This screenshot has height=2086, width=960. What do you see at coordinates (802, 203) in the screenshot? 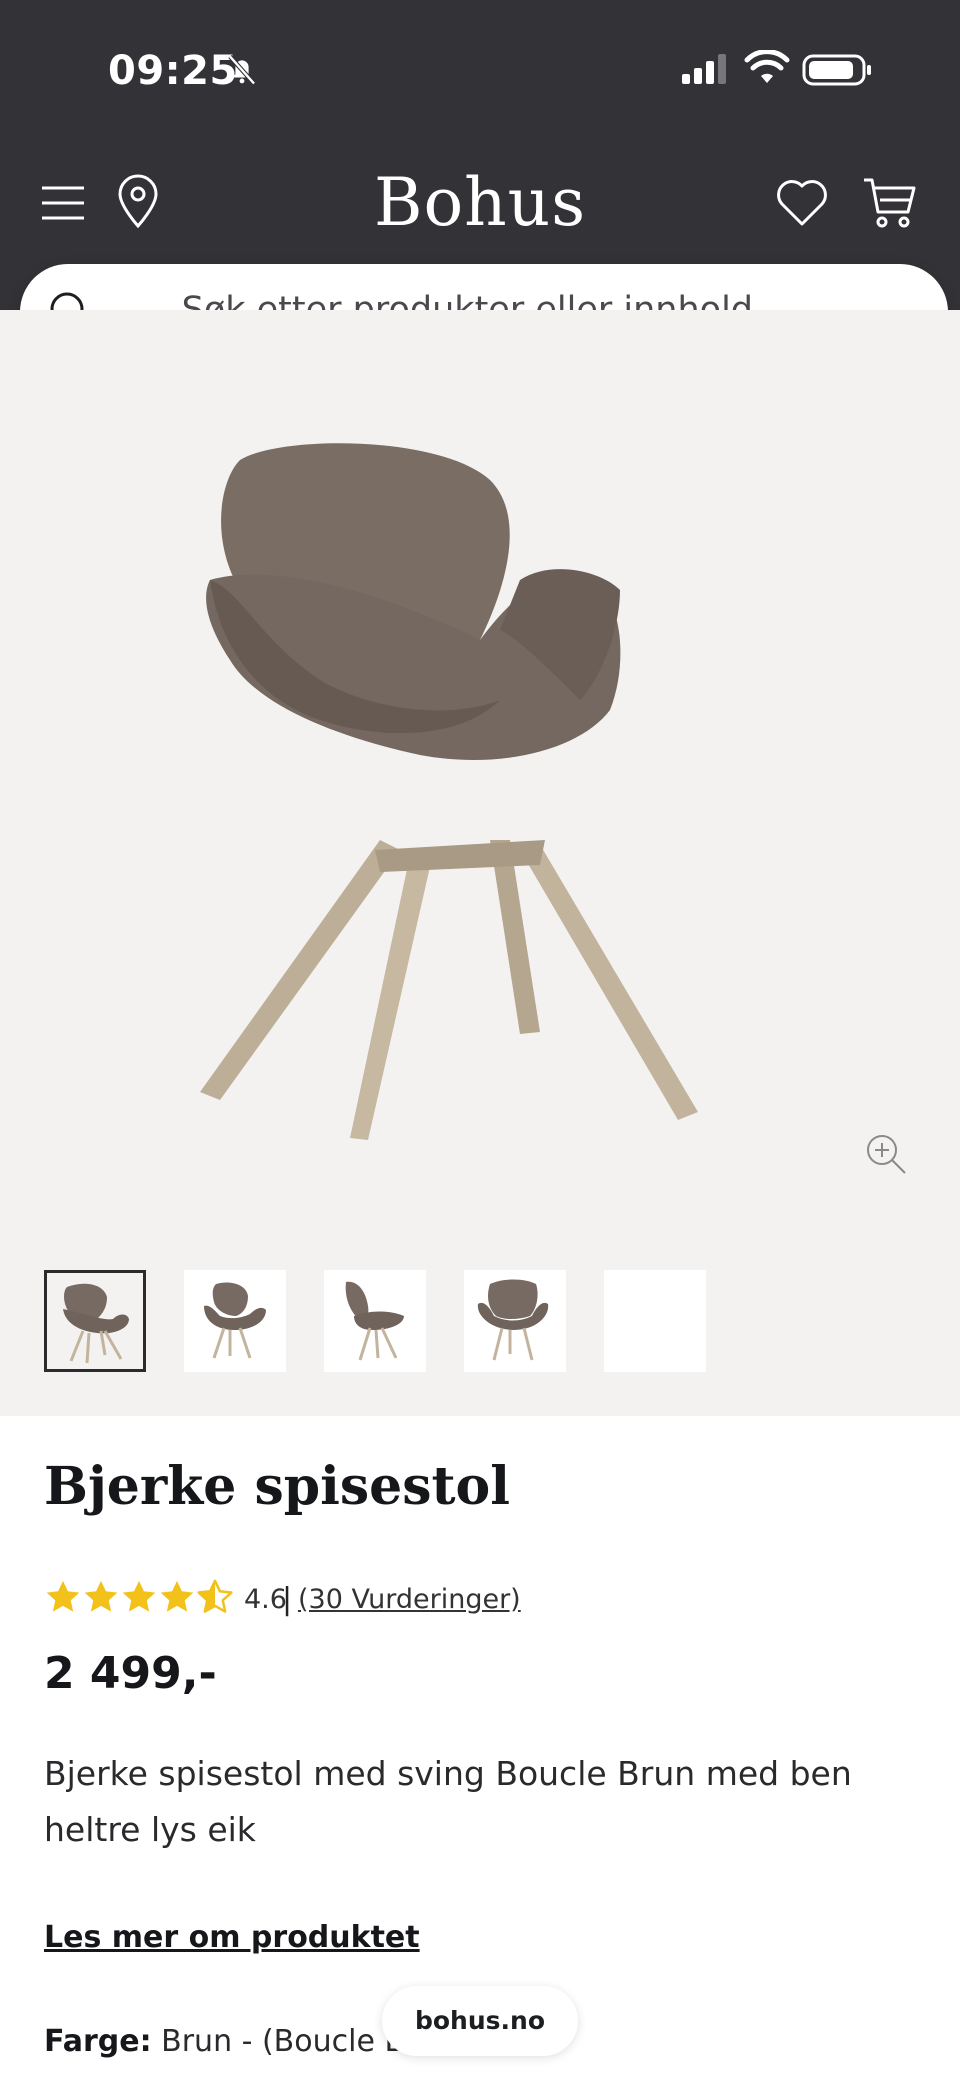
I see `wishlist-heart-icon` at bounding box center [802, 203].